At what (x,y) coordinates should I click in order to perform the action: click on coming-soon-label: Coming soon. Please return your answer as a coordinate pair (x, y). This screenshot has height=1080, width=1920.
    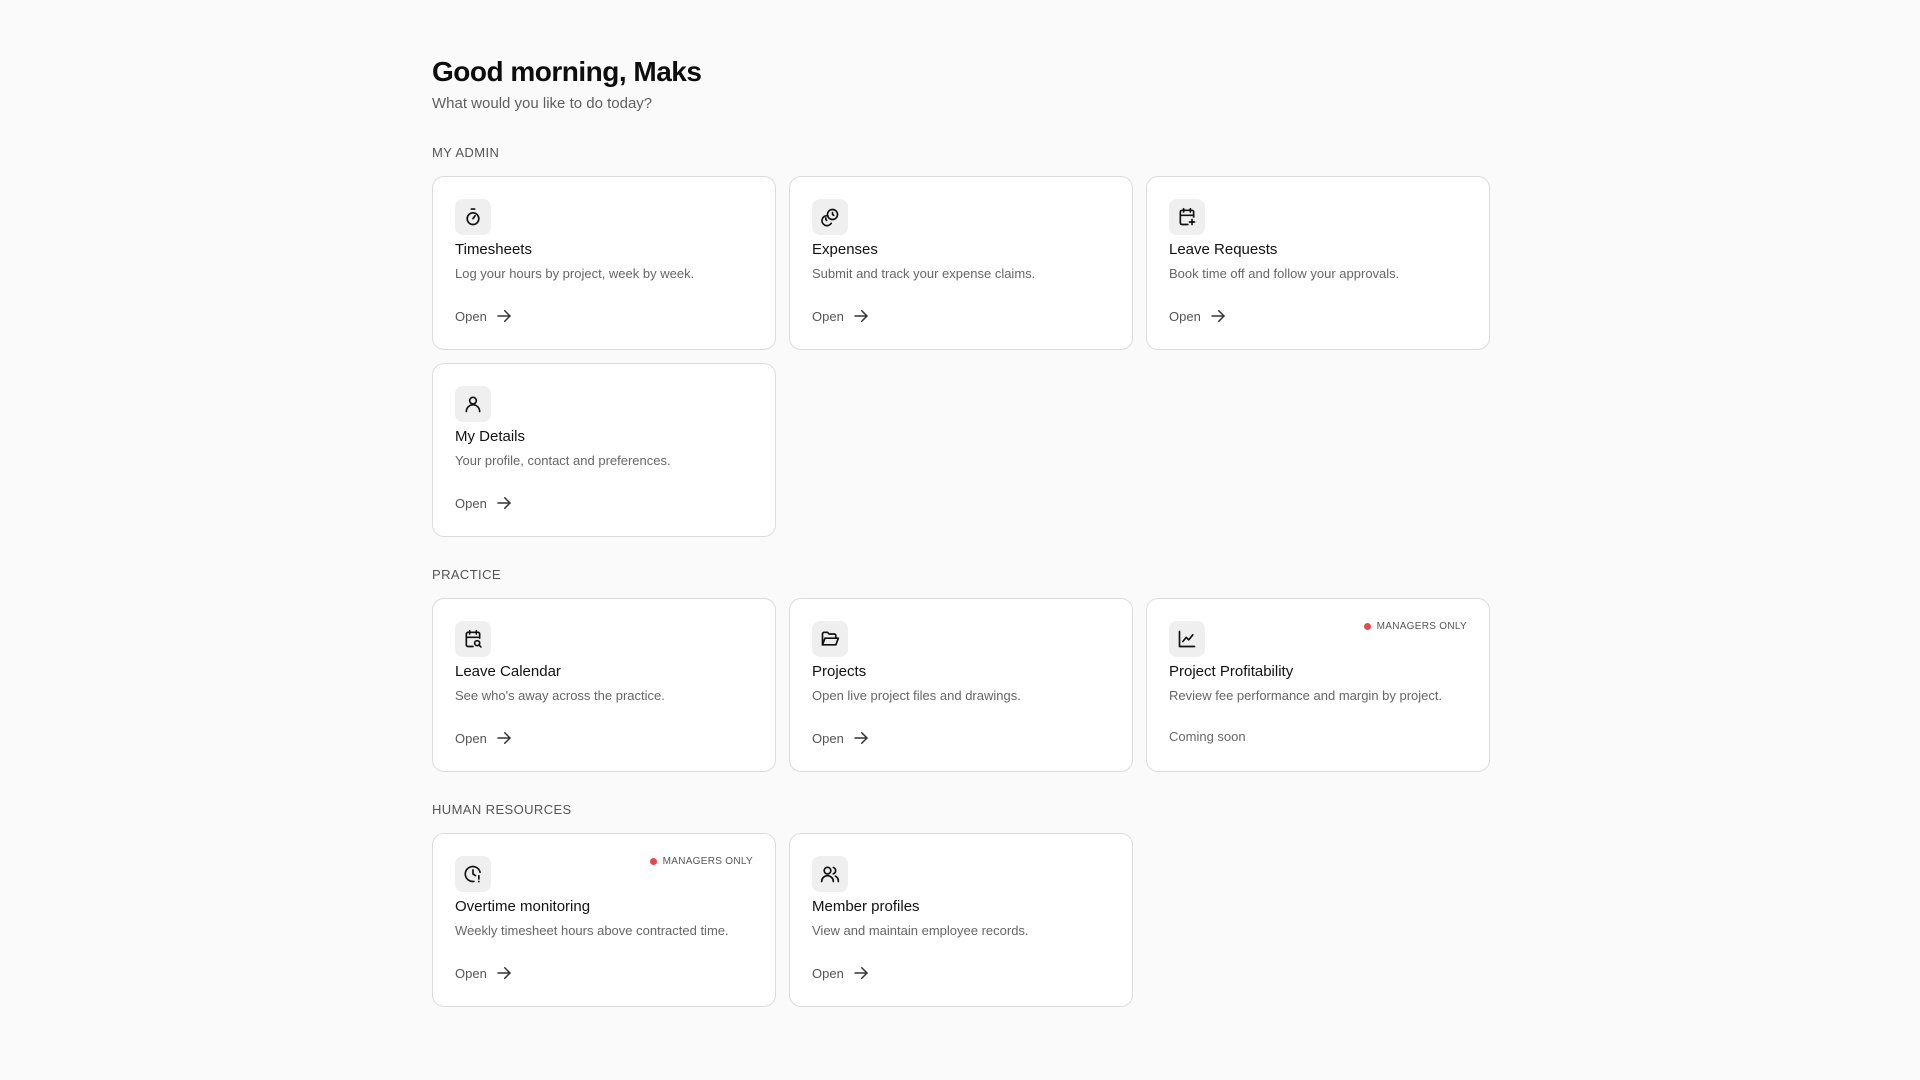
    Looking at the image, I should click on (1207, 736).